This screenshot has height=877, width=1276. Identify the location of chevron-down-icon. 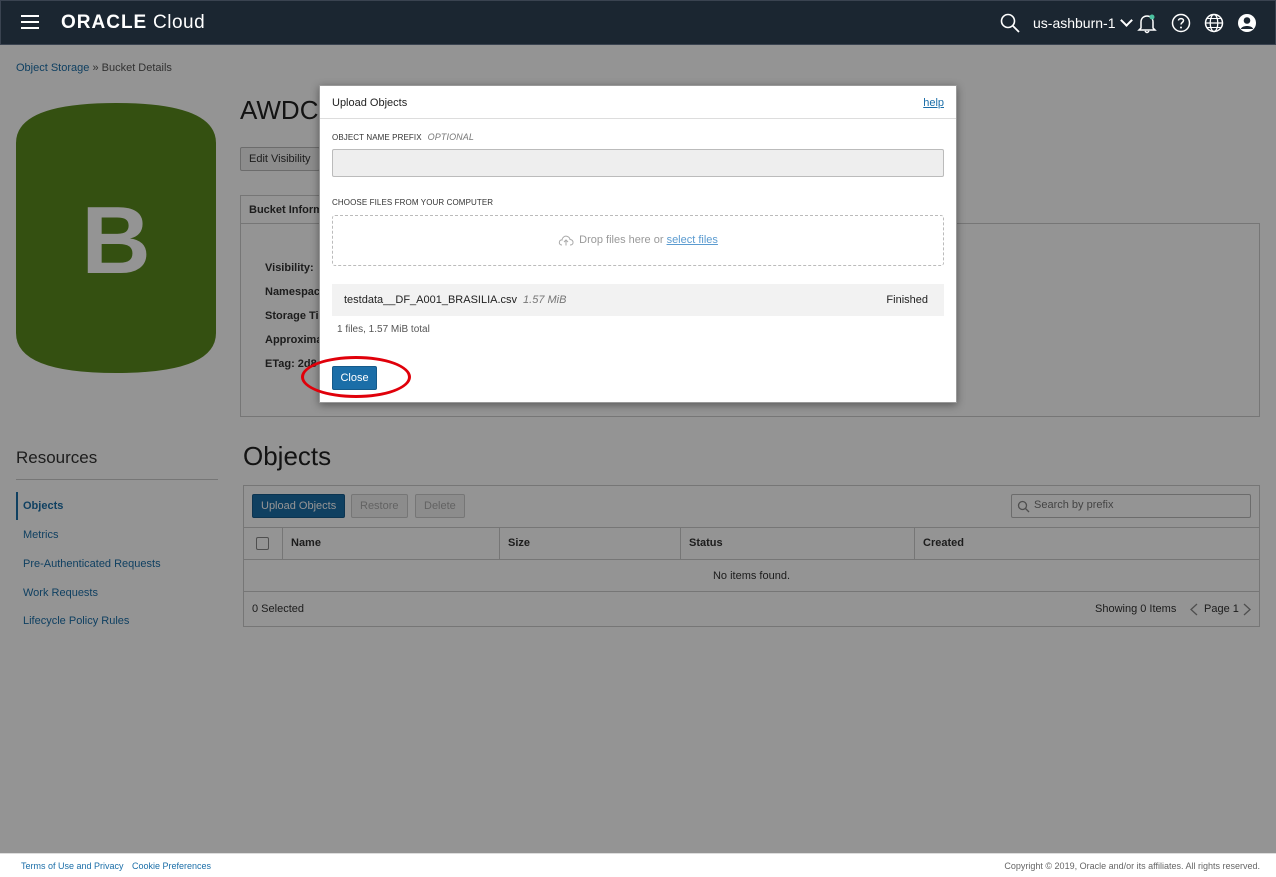
(1126, 20).